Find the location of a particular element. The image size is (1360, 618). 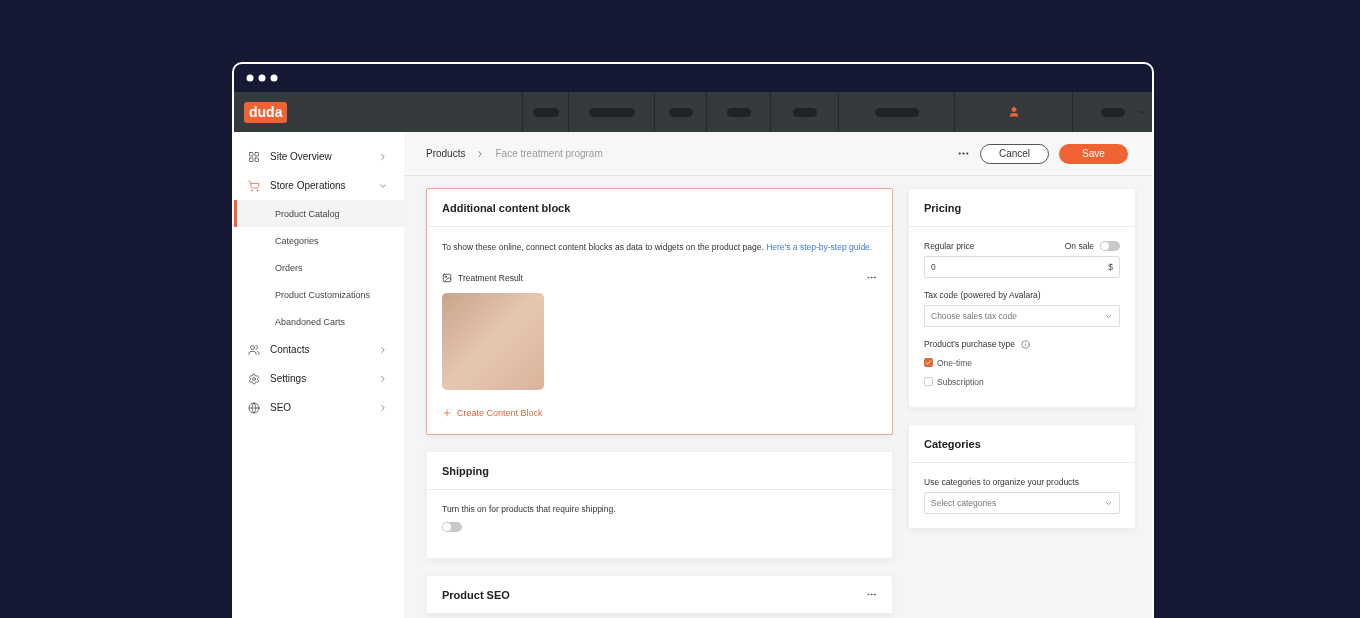

card-title: Additional content block is located at coordinates (507, 207).